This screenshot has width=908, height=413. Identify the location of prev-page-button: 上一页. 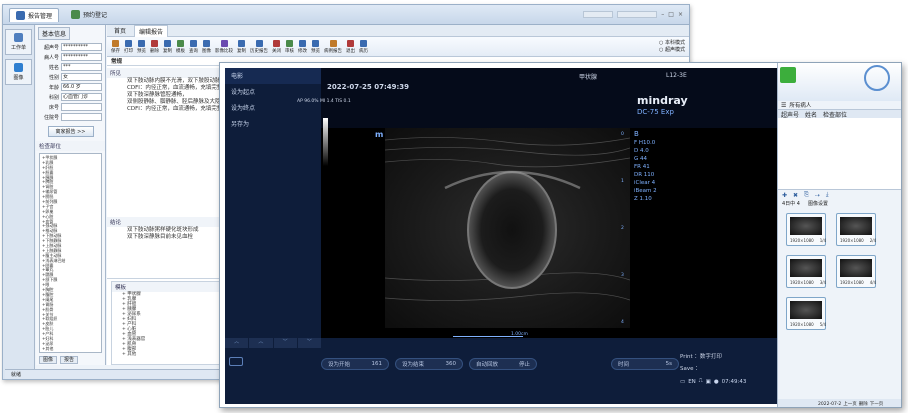
(850, 404).